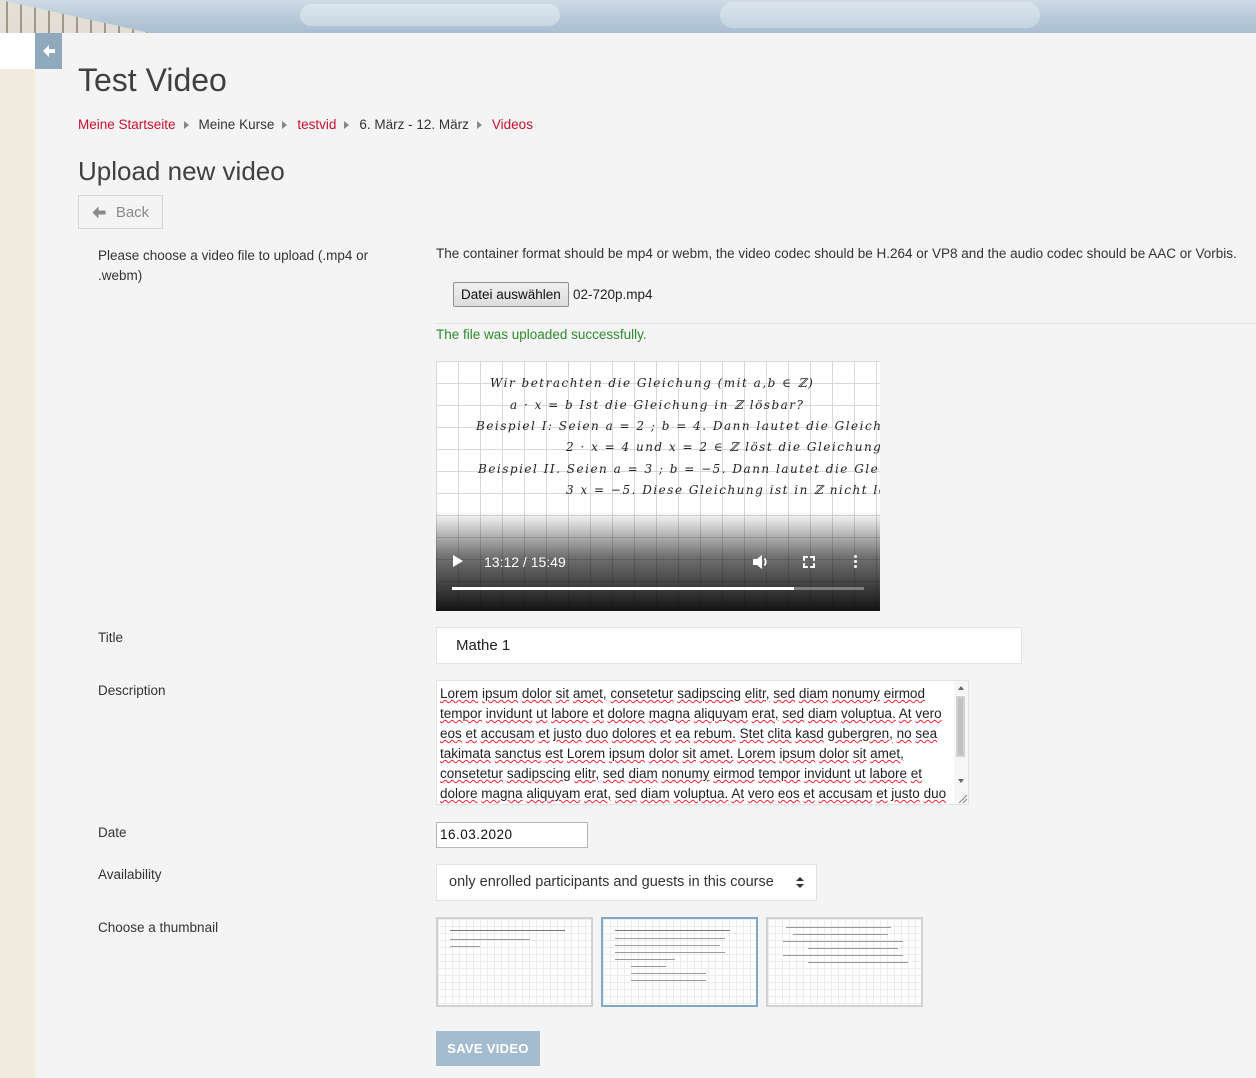 Image resolution: width=1256 pixels, height=1078 pixels. Describe the element at coordinates (623, 588) in the screenshot. I see `video-progress-fill` at that location.